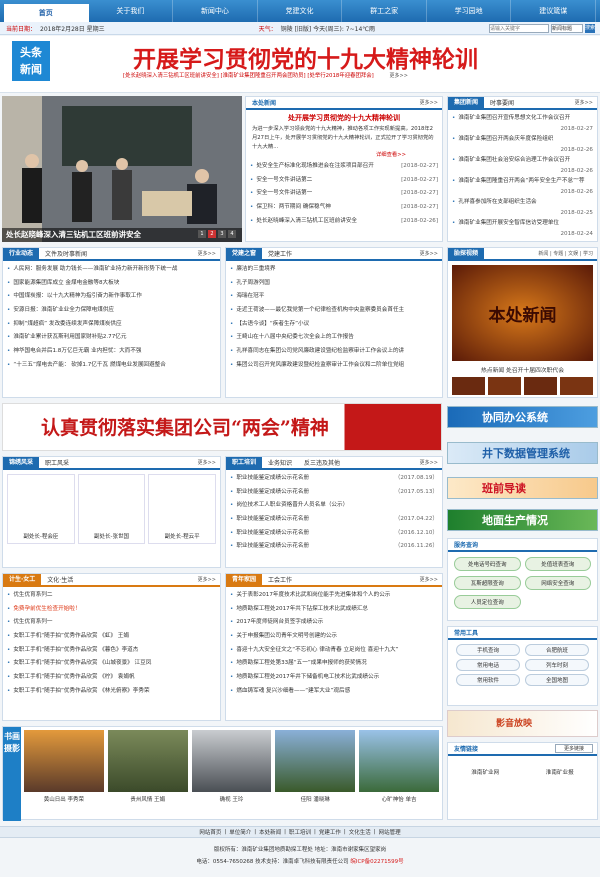  What do you see at coordinates (77, 297) in the screenshot?
I see `list-item-title: 中国煤炭报：以十九大精神为指引奋力新作事取工作` at bounding box center [77, 297].